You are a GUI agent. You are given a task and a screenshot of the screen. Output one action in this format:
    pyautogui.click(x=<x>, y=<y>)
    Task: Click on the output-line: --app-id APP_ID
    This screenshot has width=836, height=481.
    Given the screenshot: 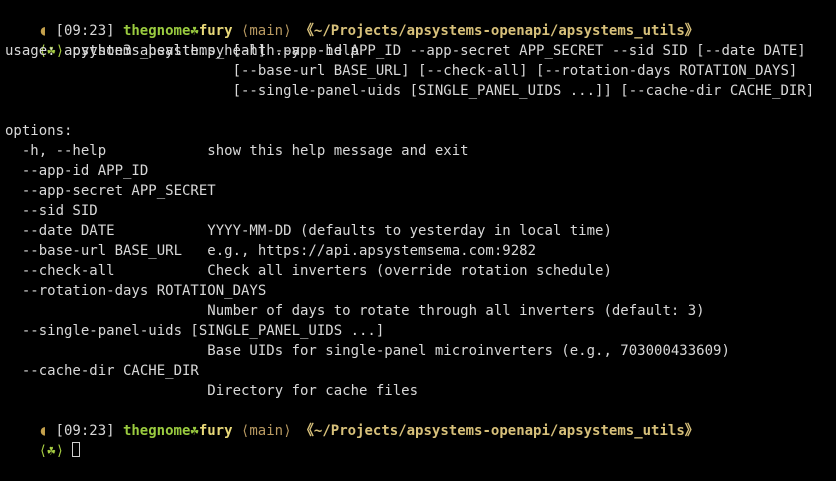 What is the action you would take?
    pyautogui.click(x=77, y=171)
    